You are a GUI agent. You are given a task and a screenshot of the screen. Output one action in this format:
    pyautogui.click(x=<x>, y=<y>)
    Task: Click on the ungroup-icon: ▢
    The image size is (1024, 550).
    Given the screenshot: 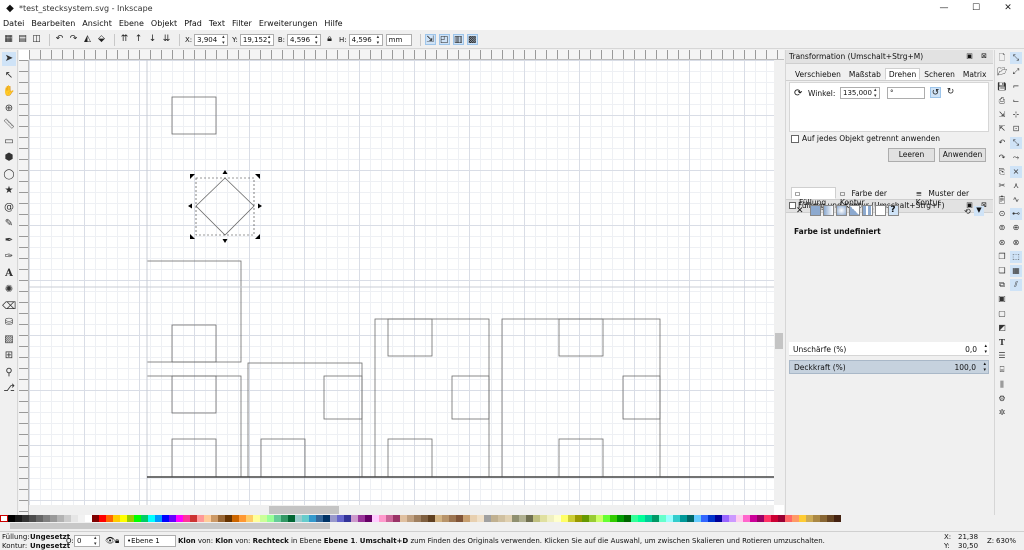 What is the action you would take?
    pyautogui.click(x=1002, y=314)
    